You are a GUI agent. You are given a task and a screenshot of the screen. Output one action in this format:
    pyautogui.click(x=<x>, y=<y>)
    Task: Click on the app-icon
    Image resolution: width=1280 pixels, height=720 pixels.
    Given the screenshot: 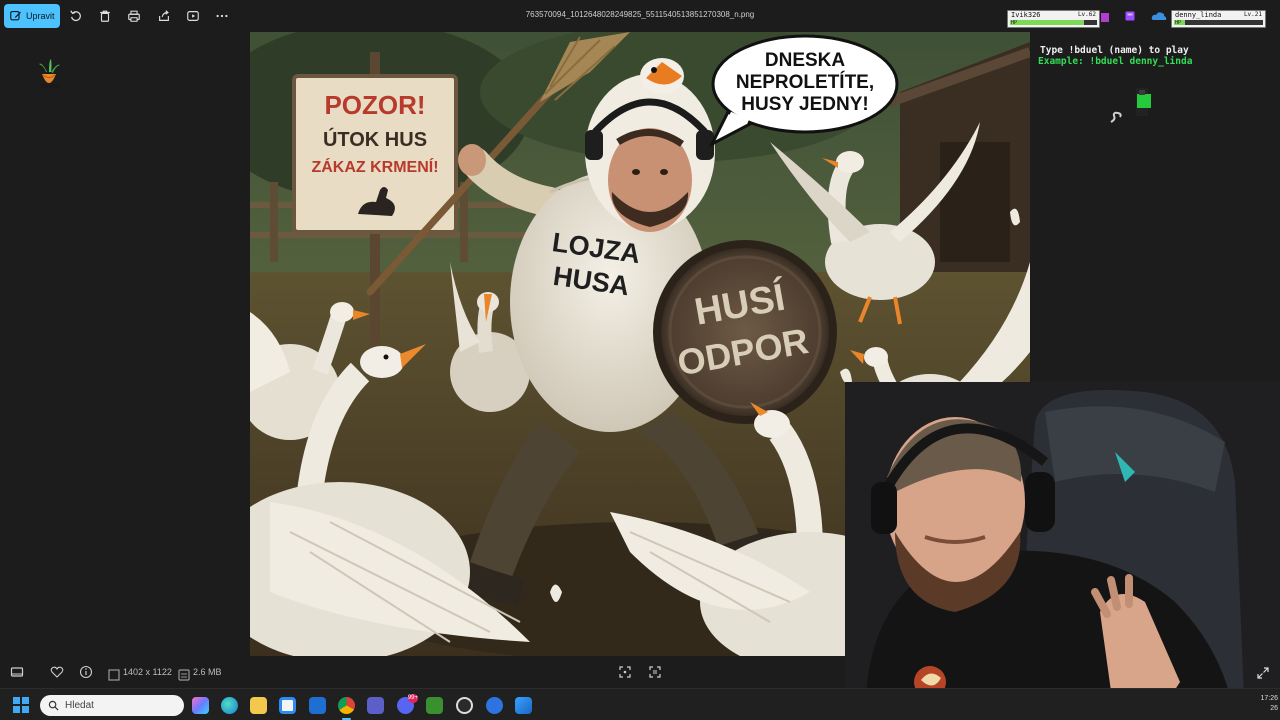 What is the action you would take?
    pyautogui.click(x=494, y=705)
    